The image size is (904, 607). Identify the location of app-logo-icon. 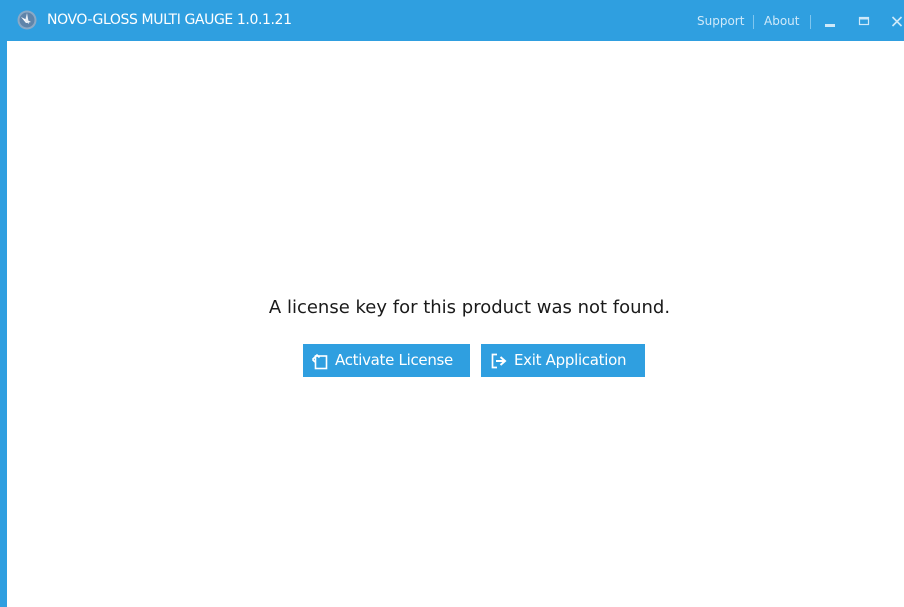
(27, 20).